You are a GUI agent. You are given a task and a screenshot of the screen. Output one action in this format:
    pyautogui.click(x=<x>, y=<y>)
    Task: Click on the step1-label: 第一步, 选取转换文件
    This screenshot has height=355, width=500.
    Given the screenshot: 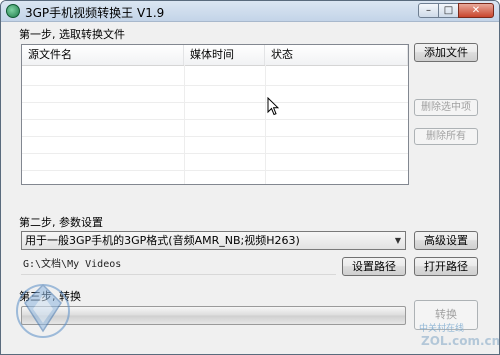 What is the action you would take?
    pyautogui.click(x=72, y=34)
    